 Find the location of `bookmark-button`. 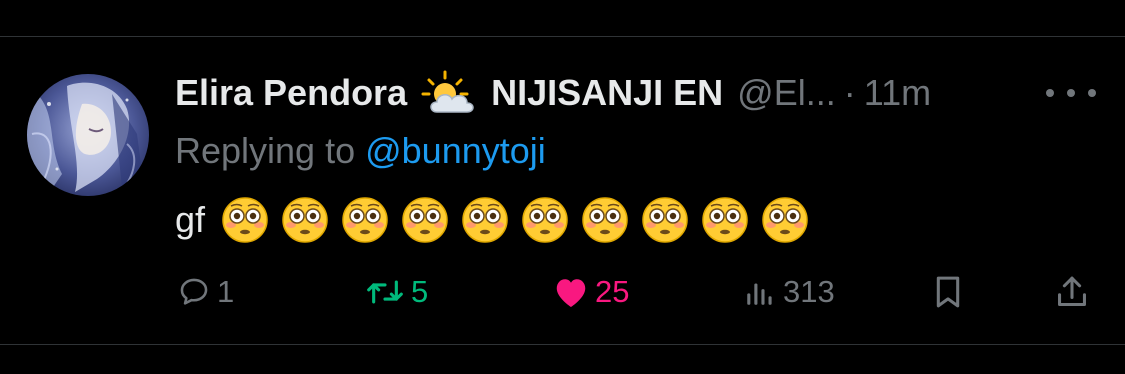

bookmark-button is located at coordinates (948, 292).